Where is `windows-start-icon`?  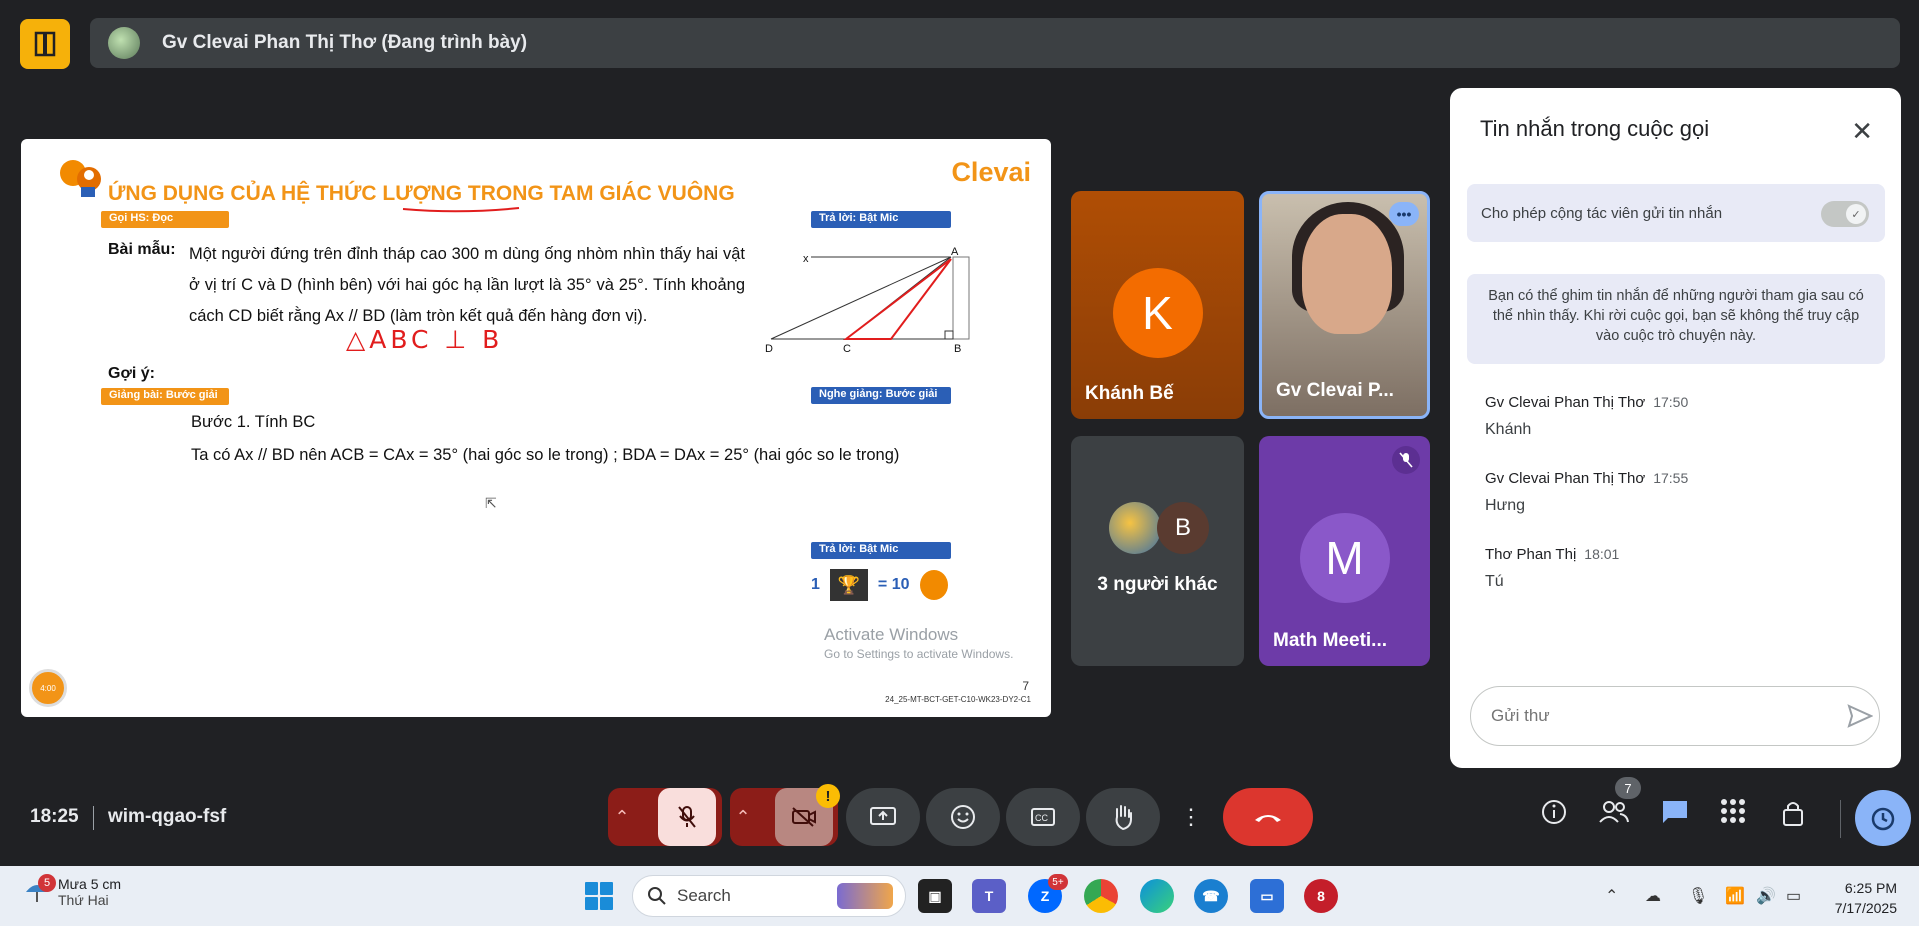
windows-start-icon is located at coordinates (599, 896).